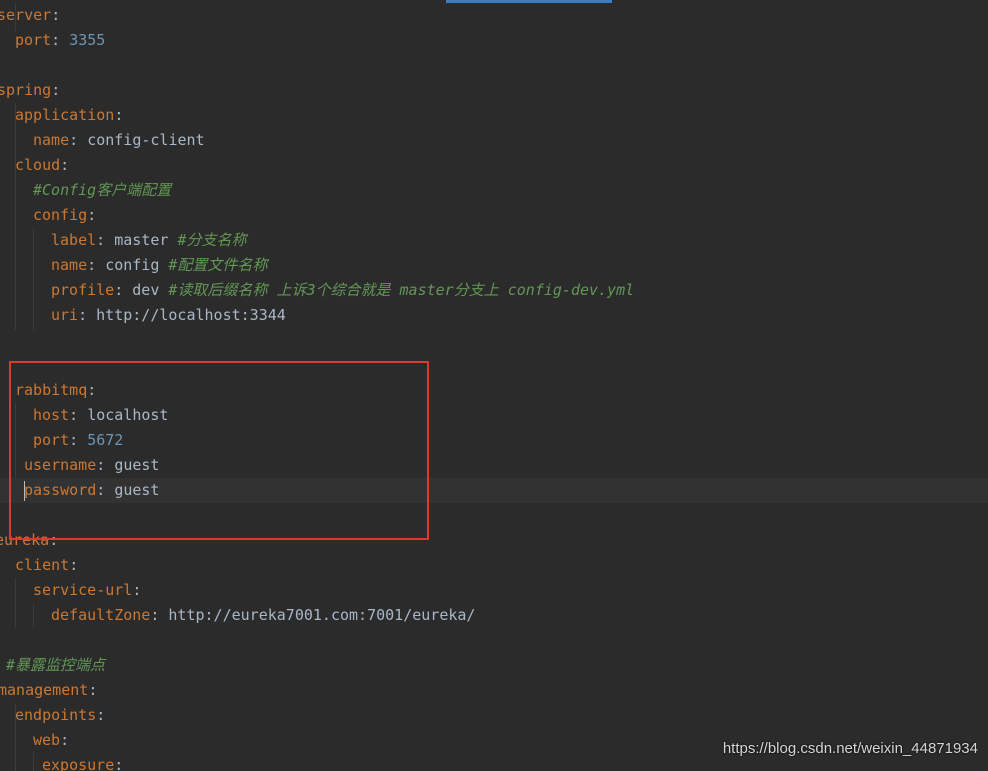  I want to click on line-content: uri: http://localhost:3344, so click(168, 315).